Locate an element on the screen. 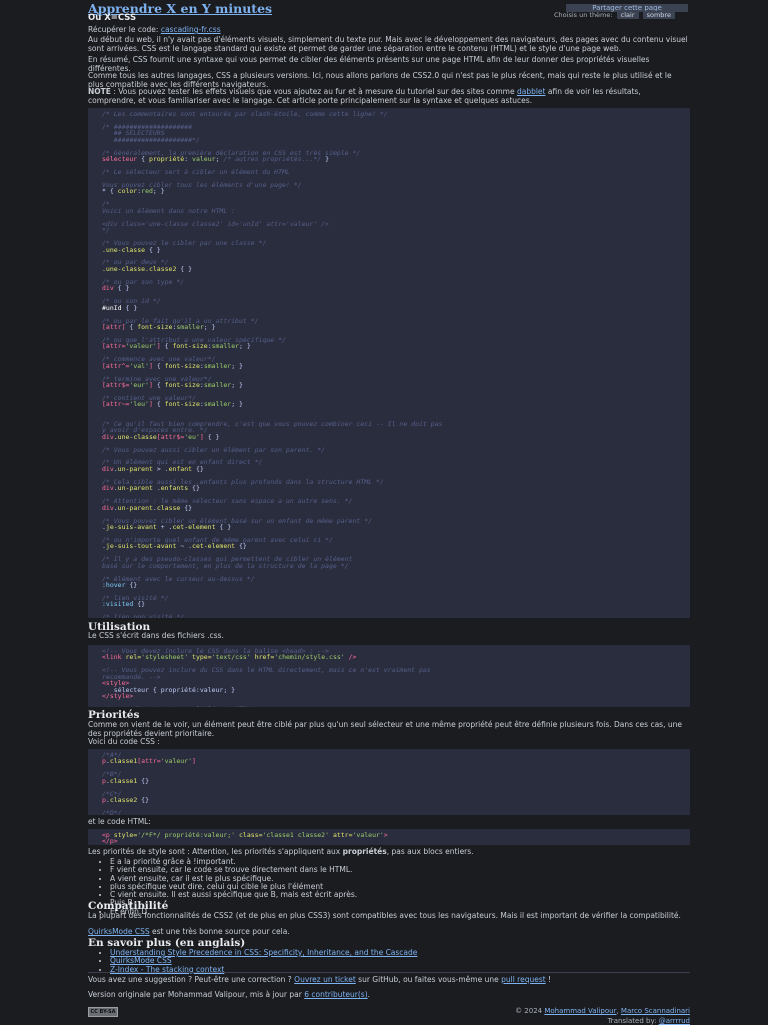 The image size is (768, 1025). source-link: cascading-fr.css is located at coordinates (191, 29).